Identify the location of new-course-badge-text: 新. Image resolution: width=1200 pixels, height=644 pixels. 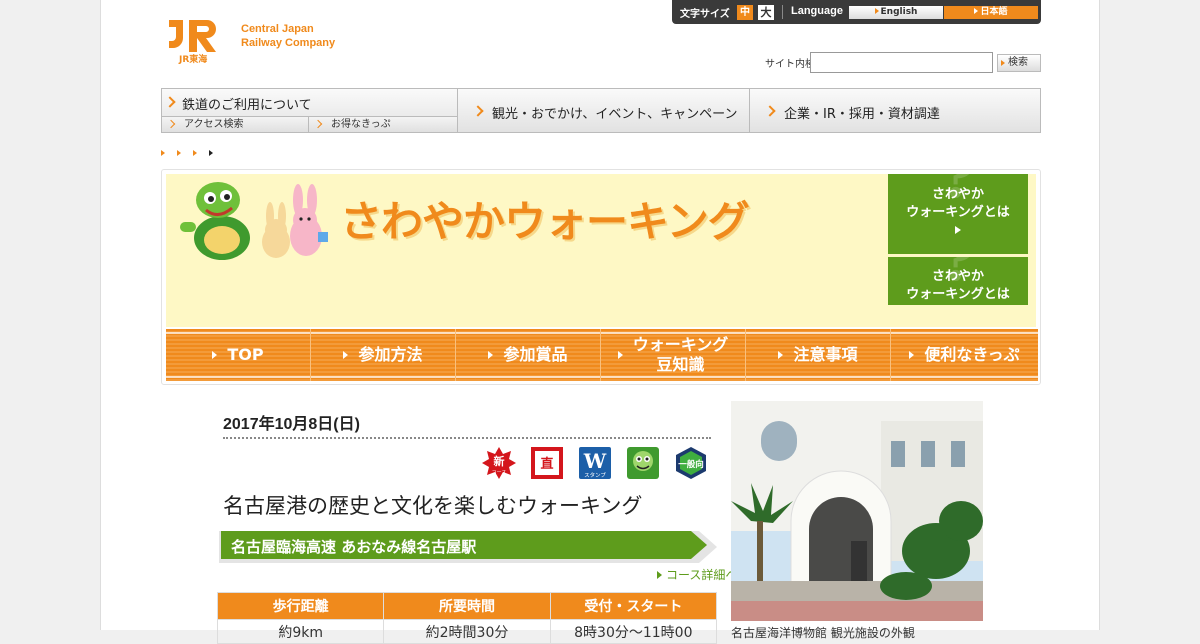
(499, 461).